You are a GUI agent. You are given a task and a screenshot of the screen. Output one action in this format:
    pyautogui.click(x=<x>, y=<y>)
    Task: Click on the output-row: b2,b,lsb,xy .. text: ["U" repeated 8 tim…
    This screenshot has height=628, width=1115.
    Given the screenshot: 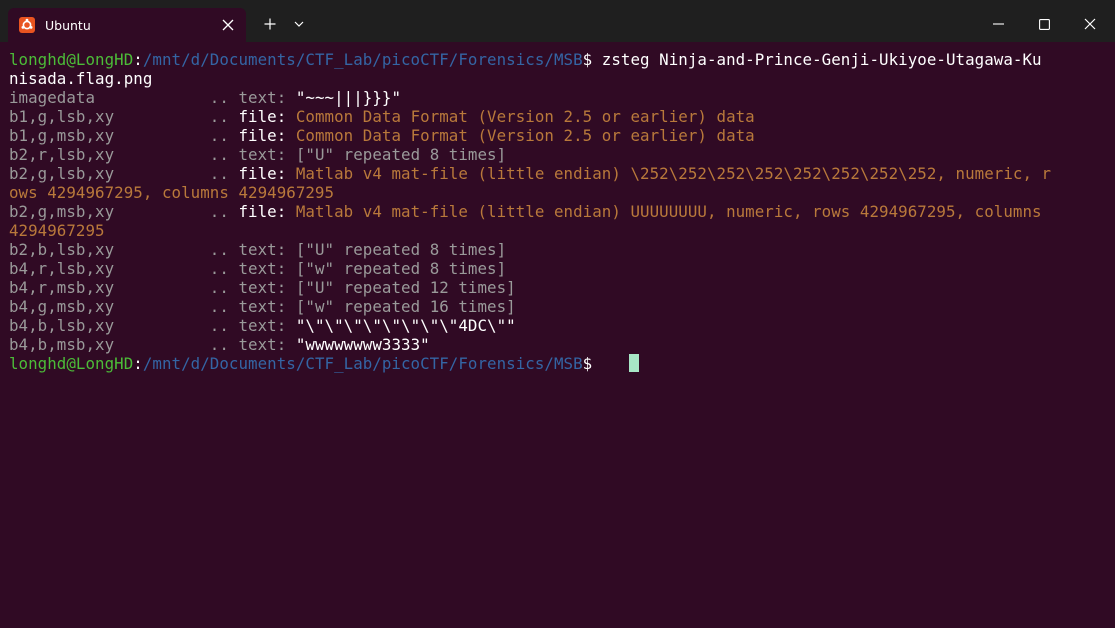 What is the action you would take?
    pyautogui.click(x=257, y=249)
    